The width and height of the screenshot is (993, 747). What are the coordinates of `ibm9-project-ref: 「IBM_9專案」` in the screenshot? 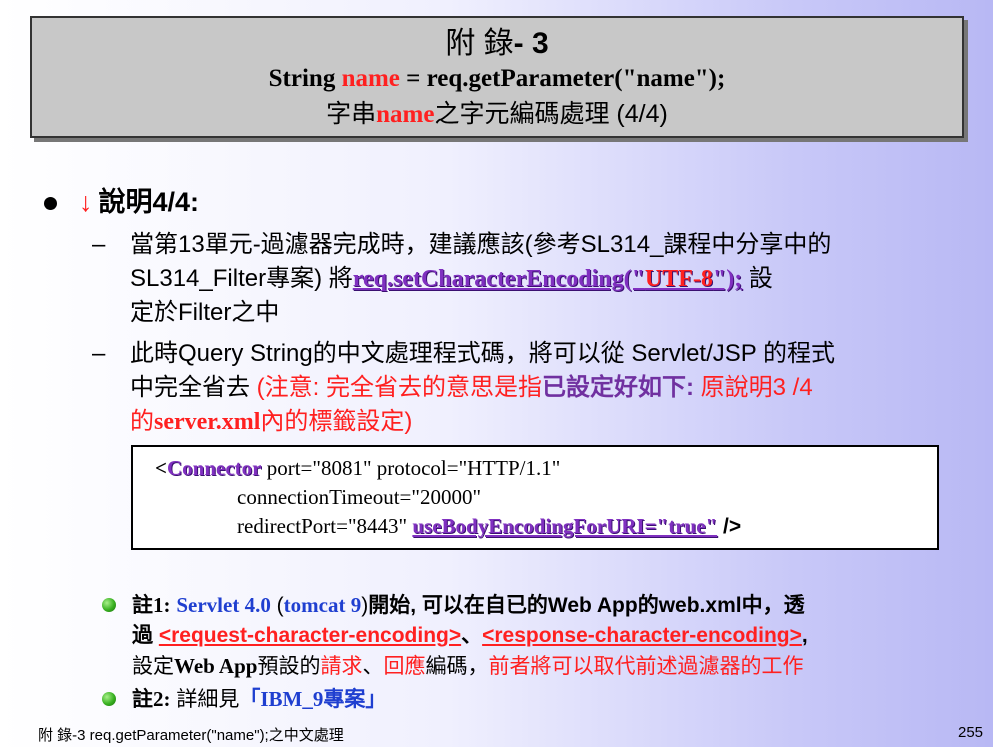 It's located at (313, 699).